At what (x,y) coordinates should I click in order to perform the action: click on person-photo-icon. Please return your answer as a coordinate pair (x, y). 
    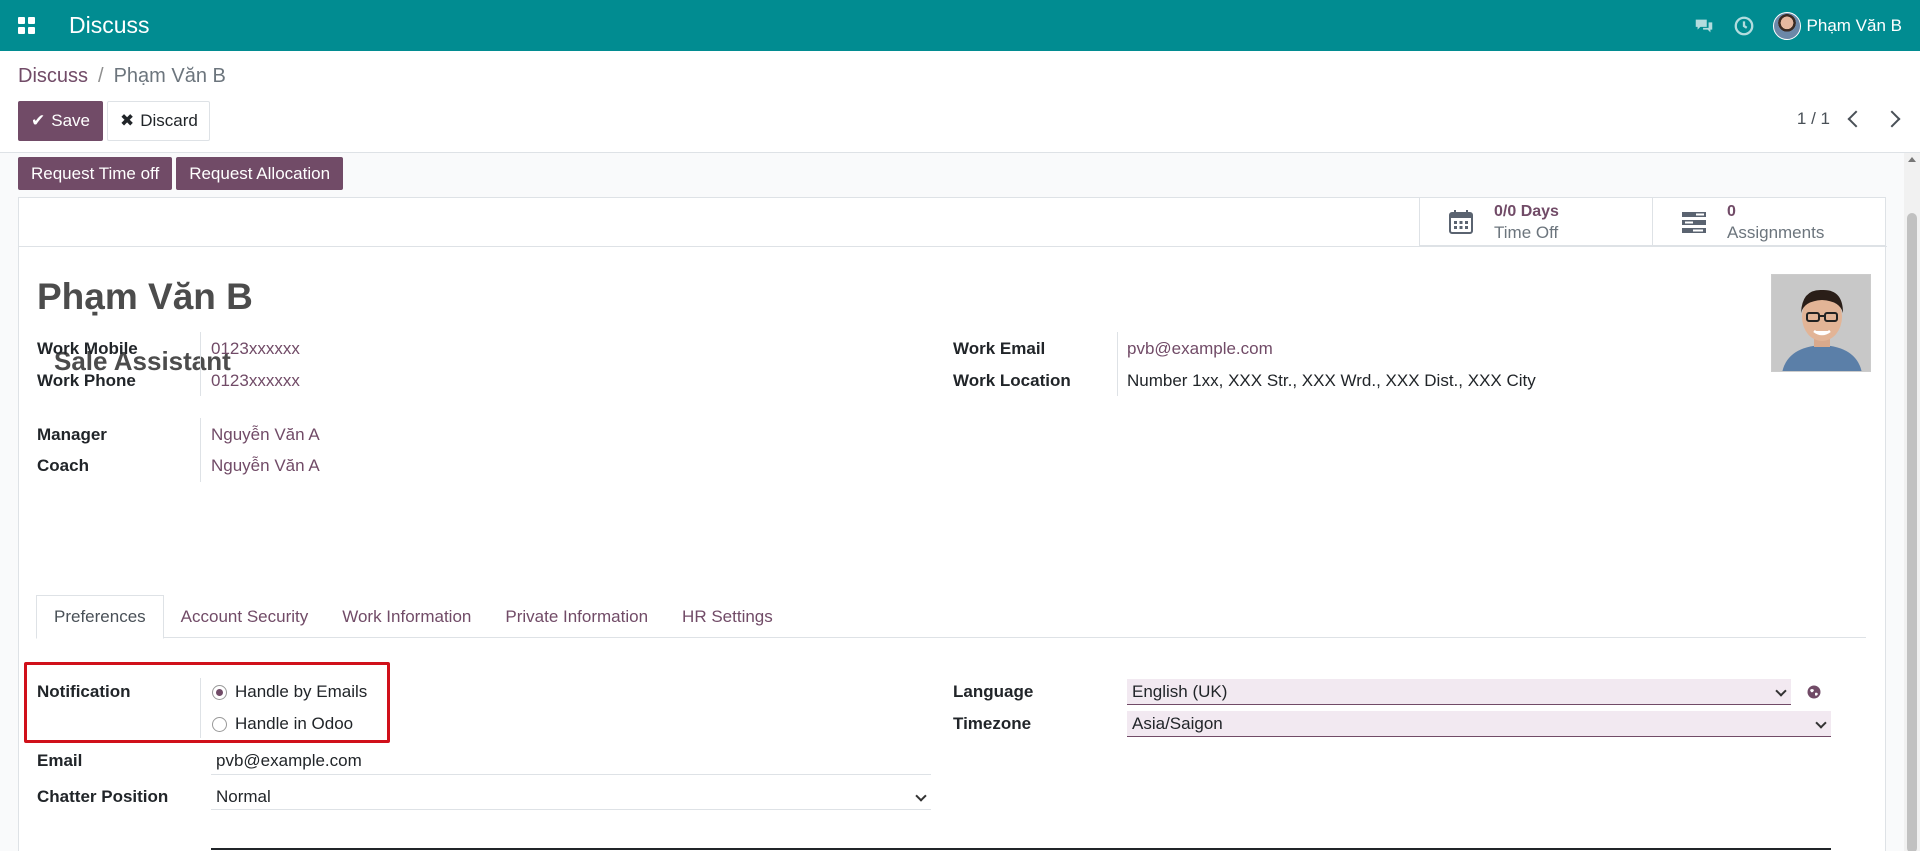
    Looking at the image, I should click on (1821, 323).